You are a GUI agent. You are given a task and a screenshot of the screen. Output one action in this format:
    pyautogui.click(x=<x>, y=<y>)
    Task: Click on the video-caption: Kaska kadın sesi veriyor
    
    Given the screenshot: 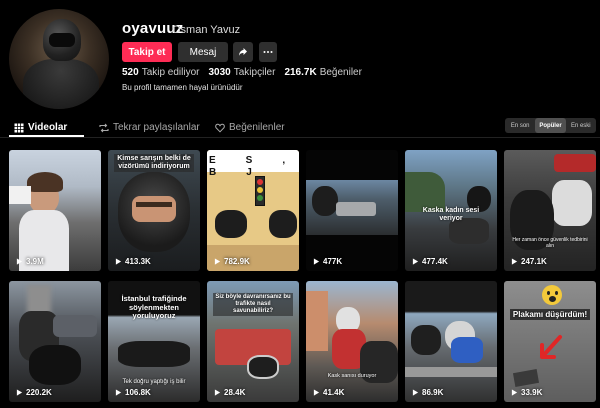 What is the action you would take?
    pyautogui.click(x=451, y=215)
    